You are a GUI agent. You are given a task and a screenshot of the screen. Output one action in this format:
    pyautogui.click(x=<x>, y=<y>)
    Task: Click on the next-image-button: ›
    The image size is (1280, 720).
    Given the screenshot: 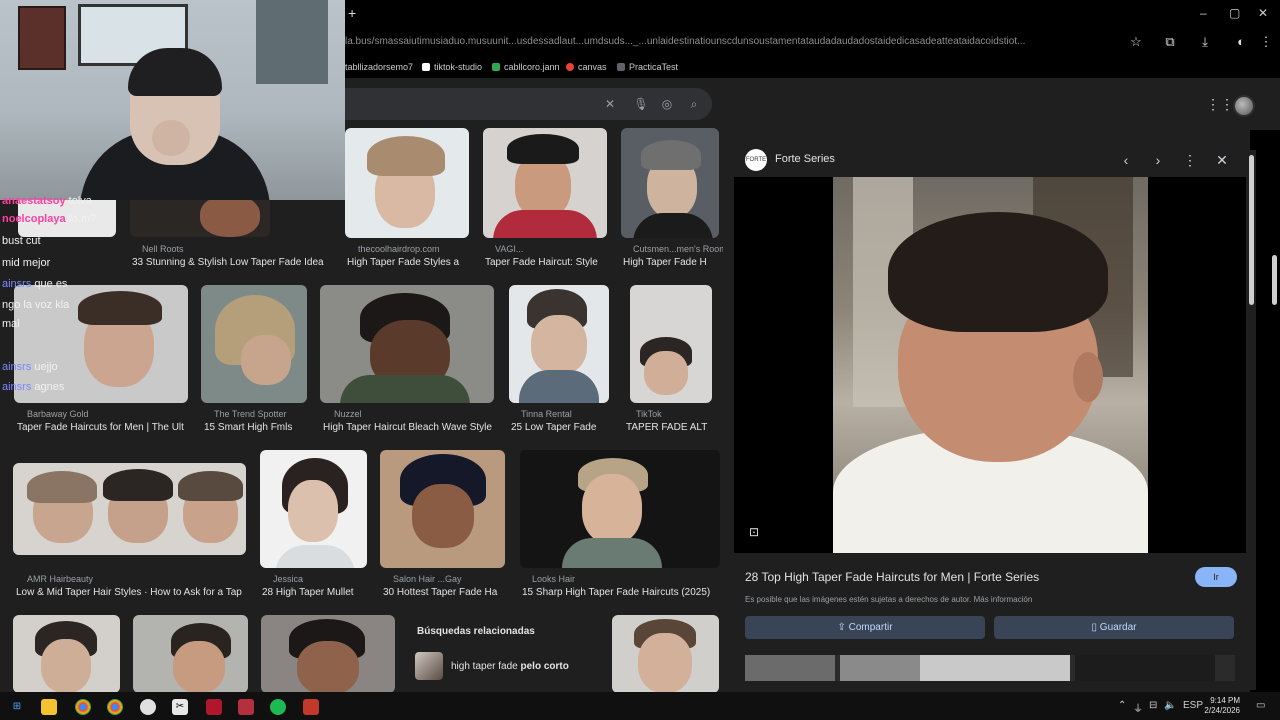 What is the action you would take?
    pyautogui.click(x=1158, y=160)
    